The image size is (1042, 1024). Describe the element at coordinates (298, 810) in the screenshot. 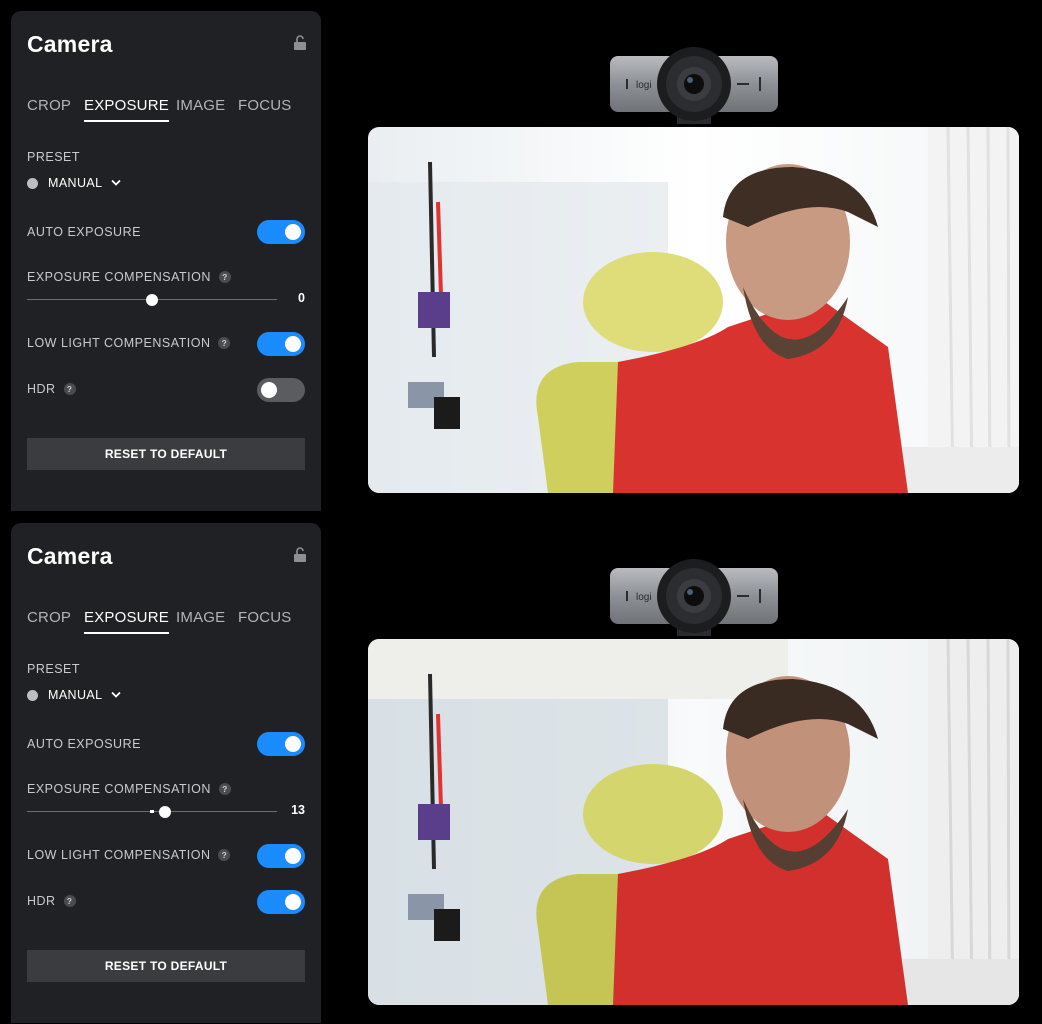

I see `exposure-compensation-value: 13` at that location.